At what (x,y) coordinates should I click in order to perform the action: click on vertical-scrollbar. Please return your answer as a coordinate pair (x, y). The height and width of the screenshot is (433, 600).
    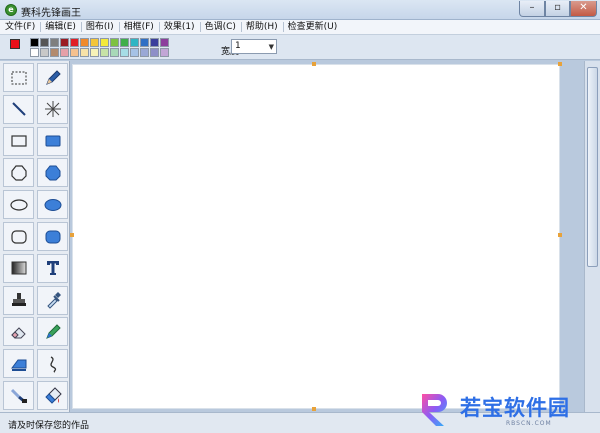
    Looking at the image, I should click on (592, 236).